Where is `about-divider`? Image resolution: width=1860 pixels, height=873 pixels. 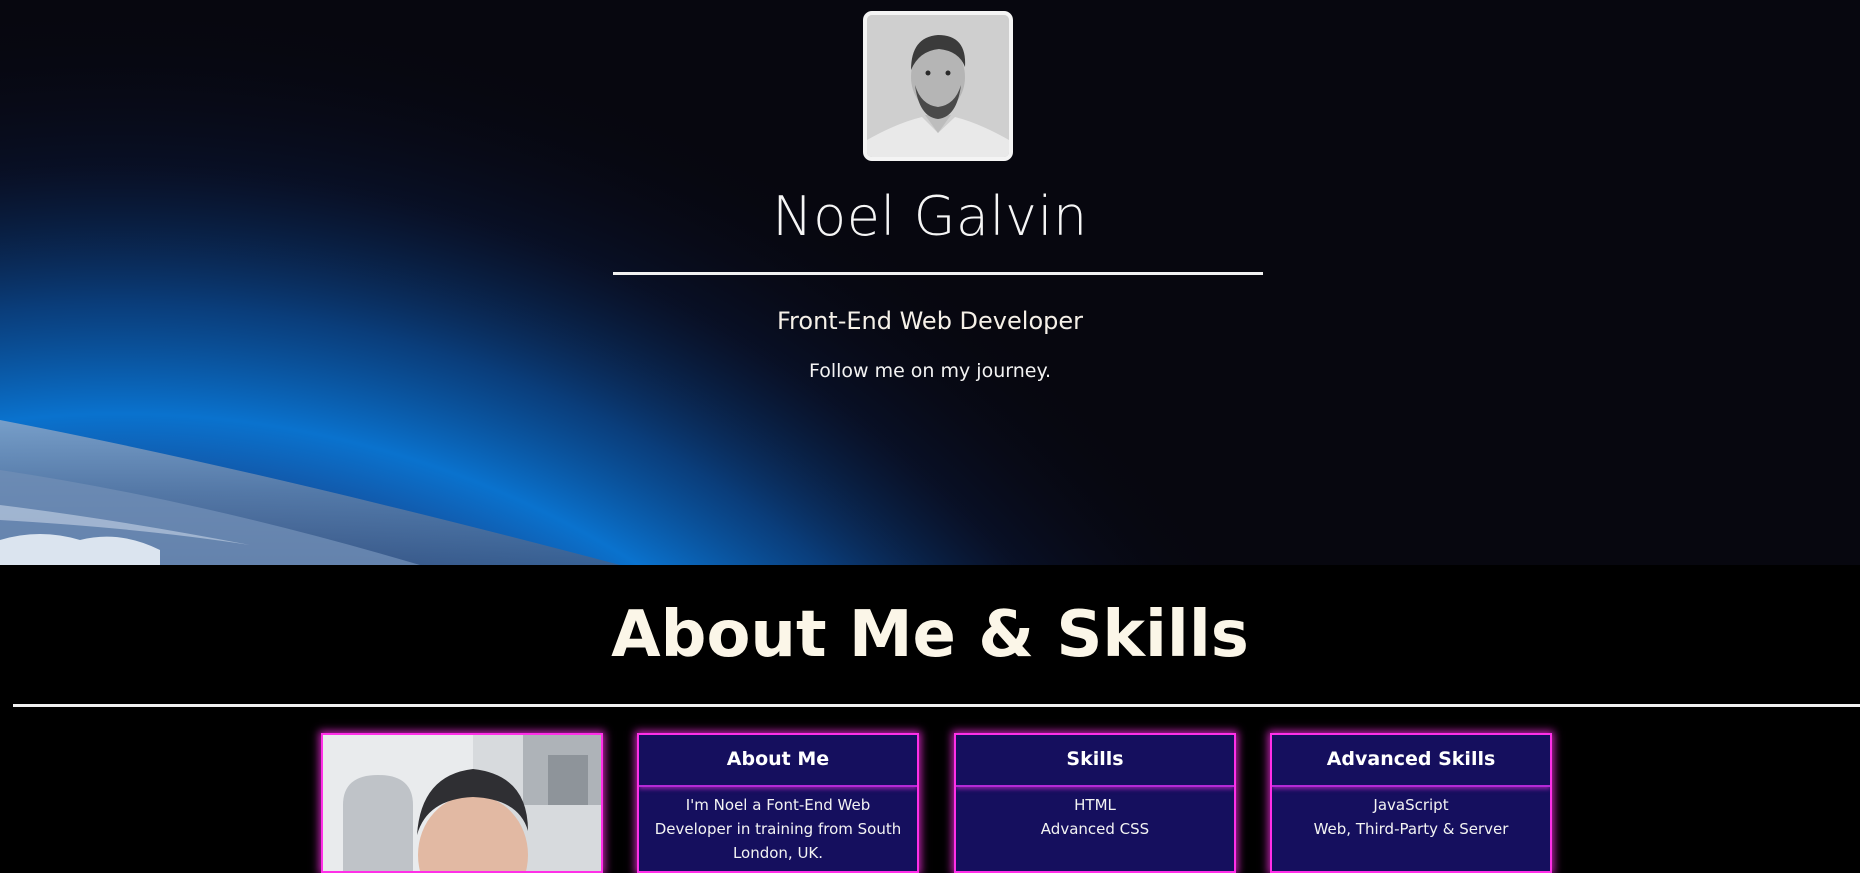
about-divider is located at coordinates (936, 705).